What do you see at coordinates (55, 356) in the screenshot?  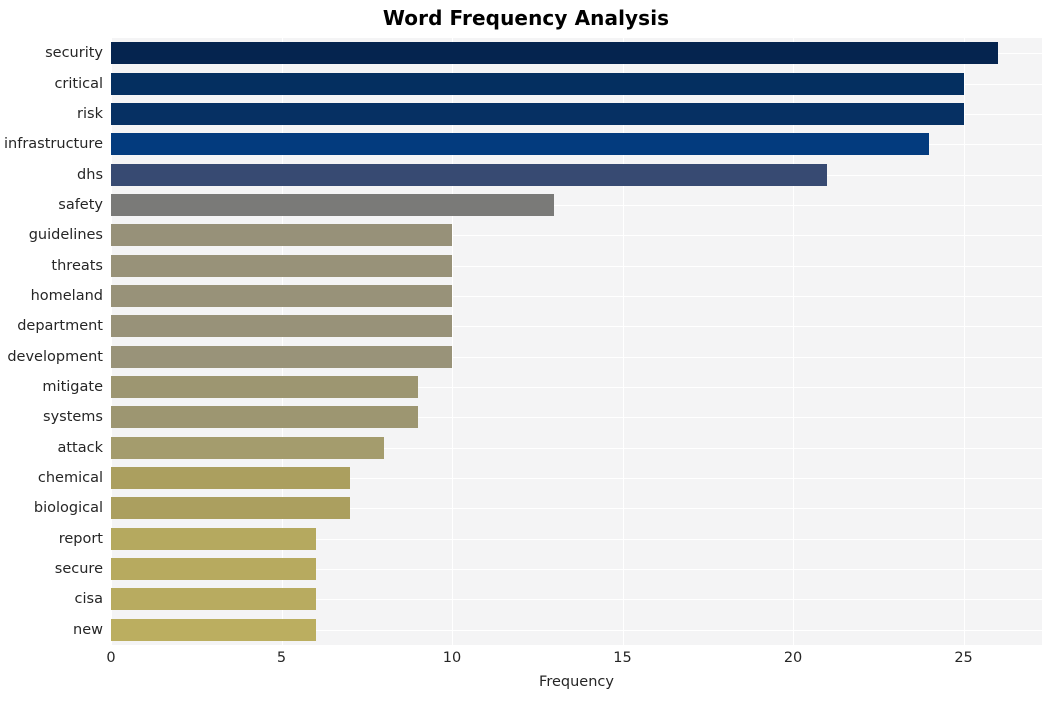 I see `y-axis-tick-label: development` at bounding box center [55, 356].